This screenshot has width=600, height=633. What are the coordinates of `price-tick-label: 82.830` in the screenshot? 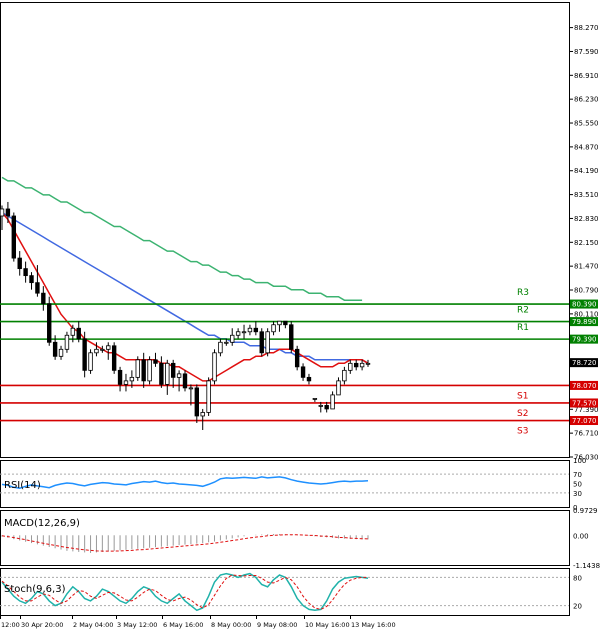 It's located at (586, 219).